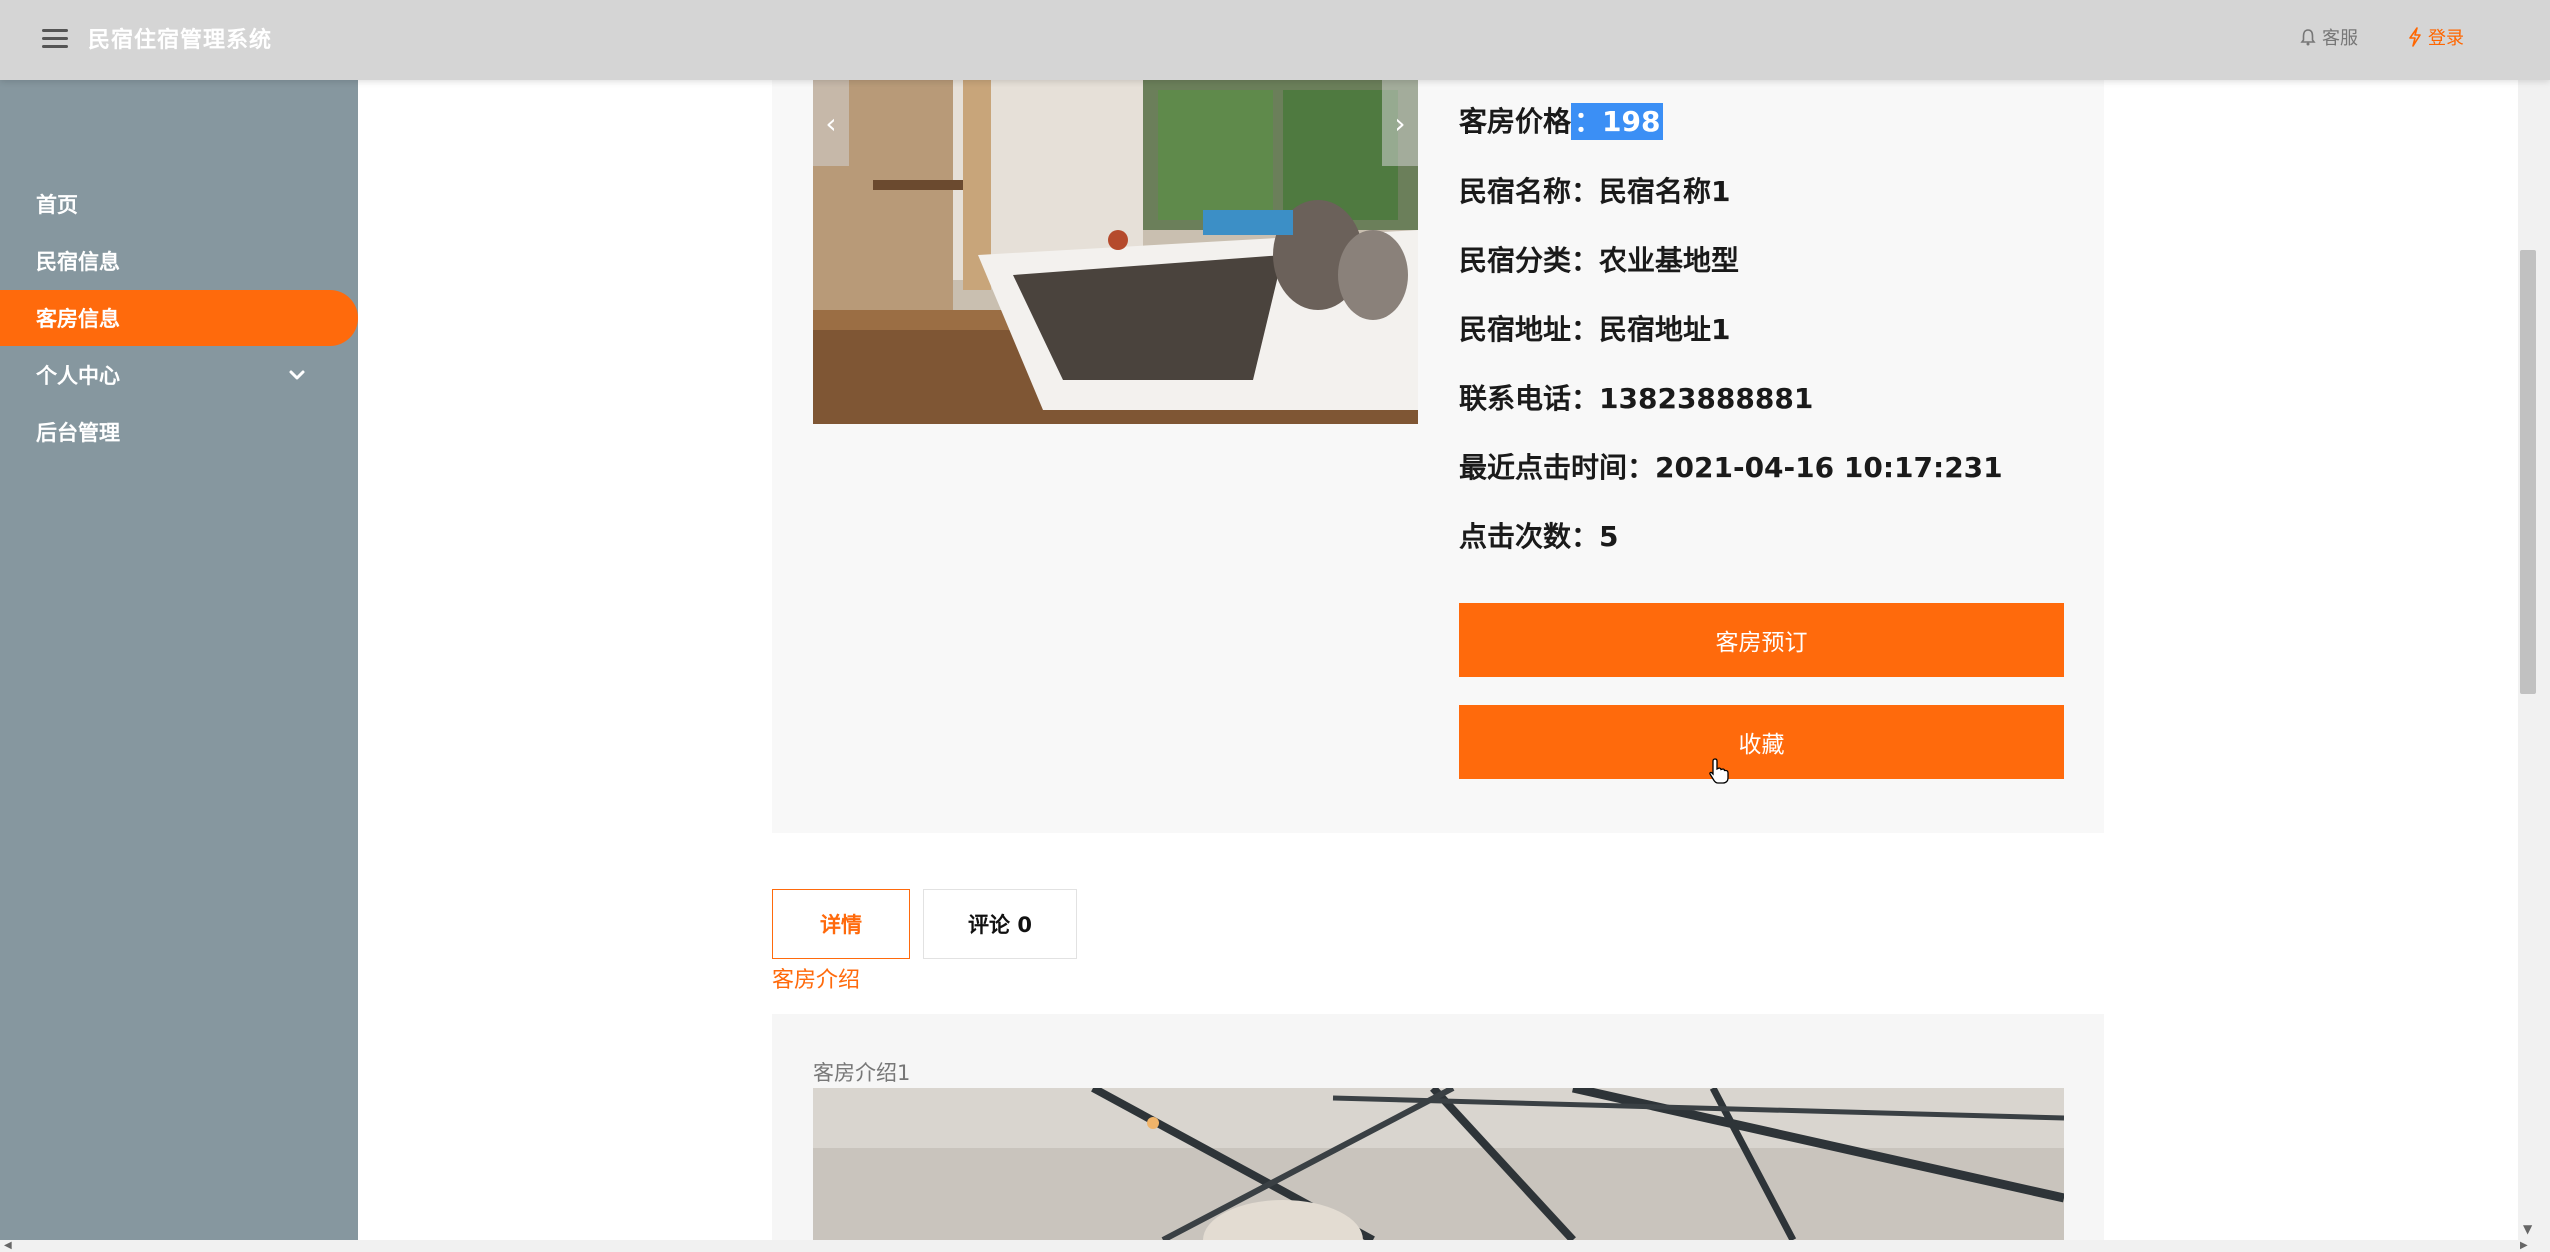  What do you see at coordinates (57, 205) in the screenshot?
I see `sidebar-item-label: 首页` at bounding box center [57, 205].